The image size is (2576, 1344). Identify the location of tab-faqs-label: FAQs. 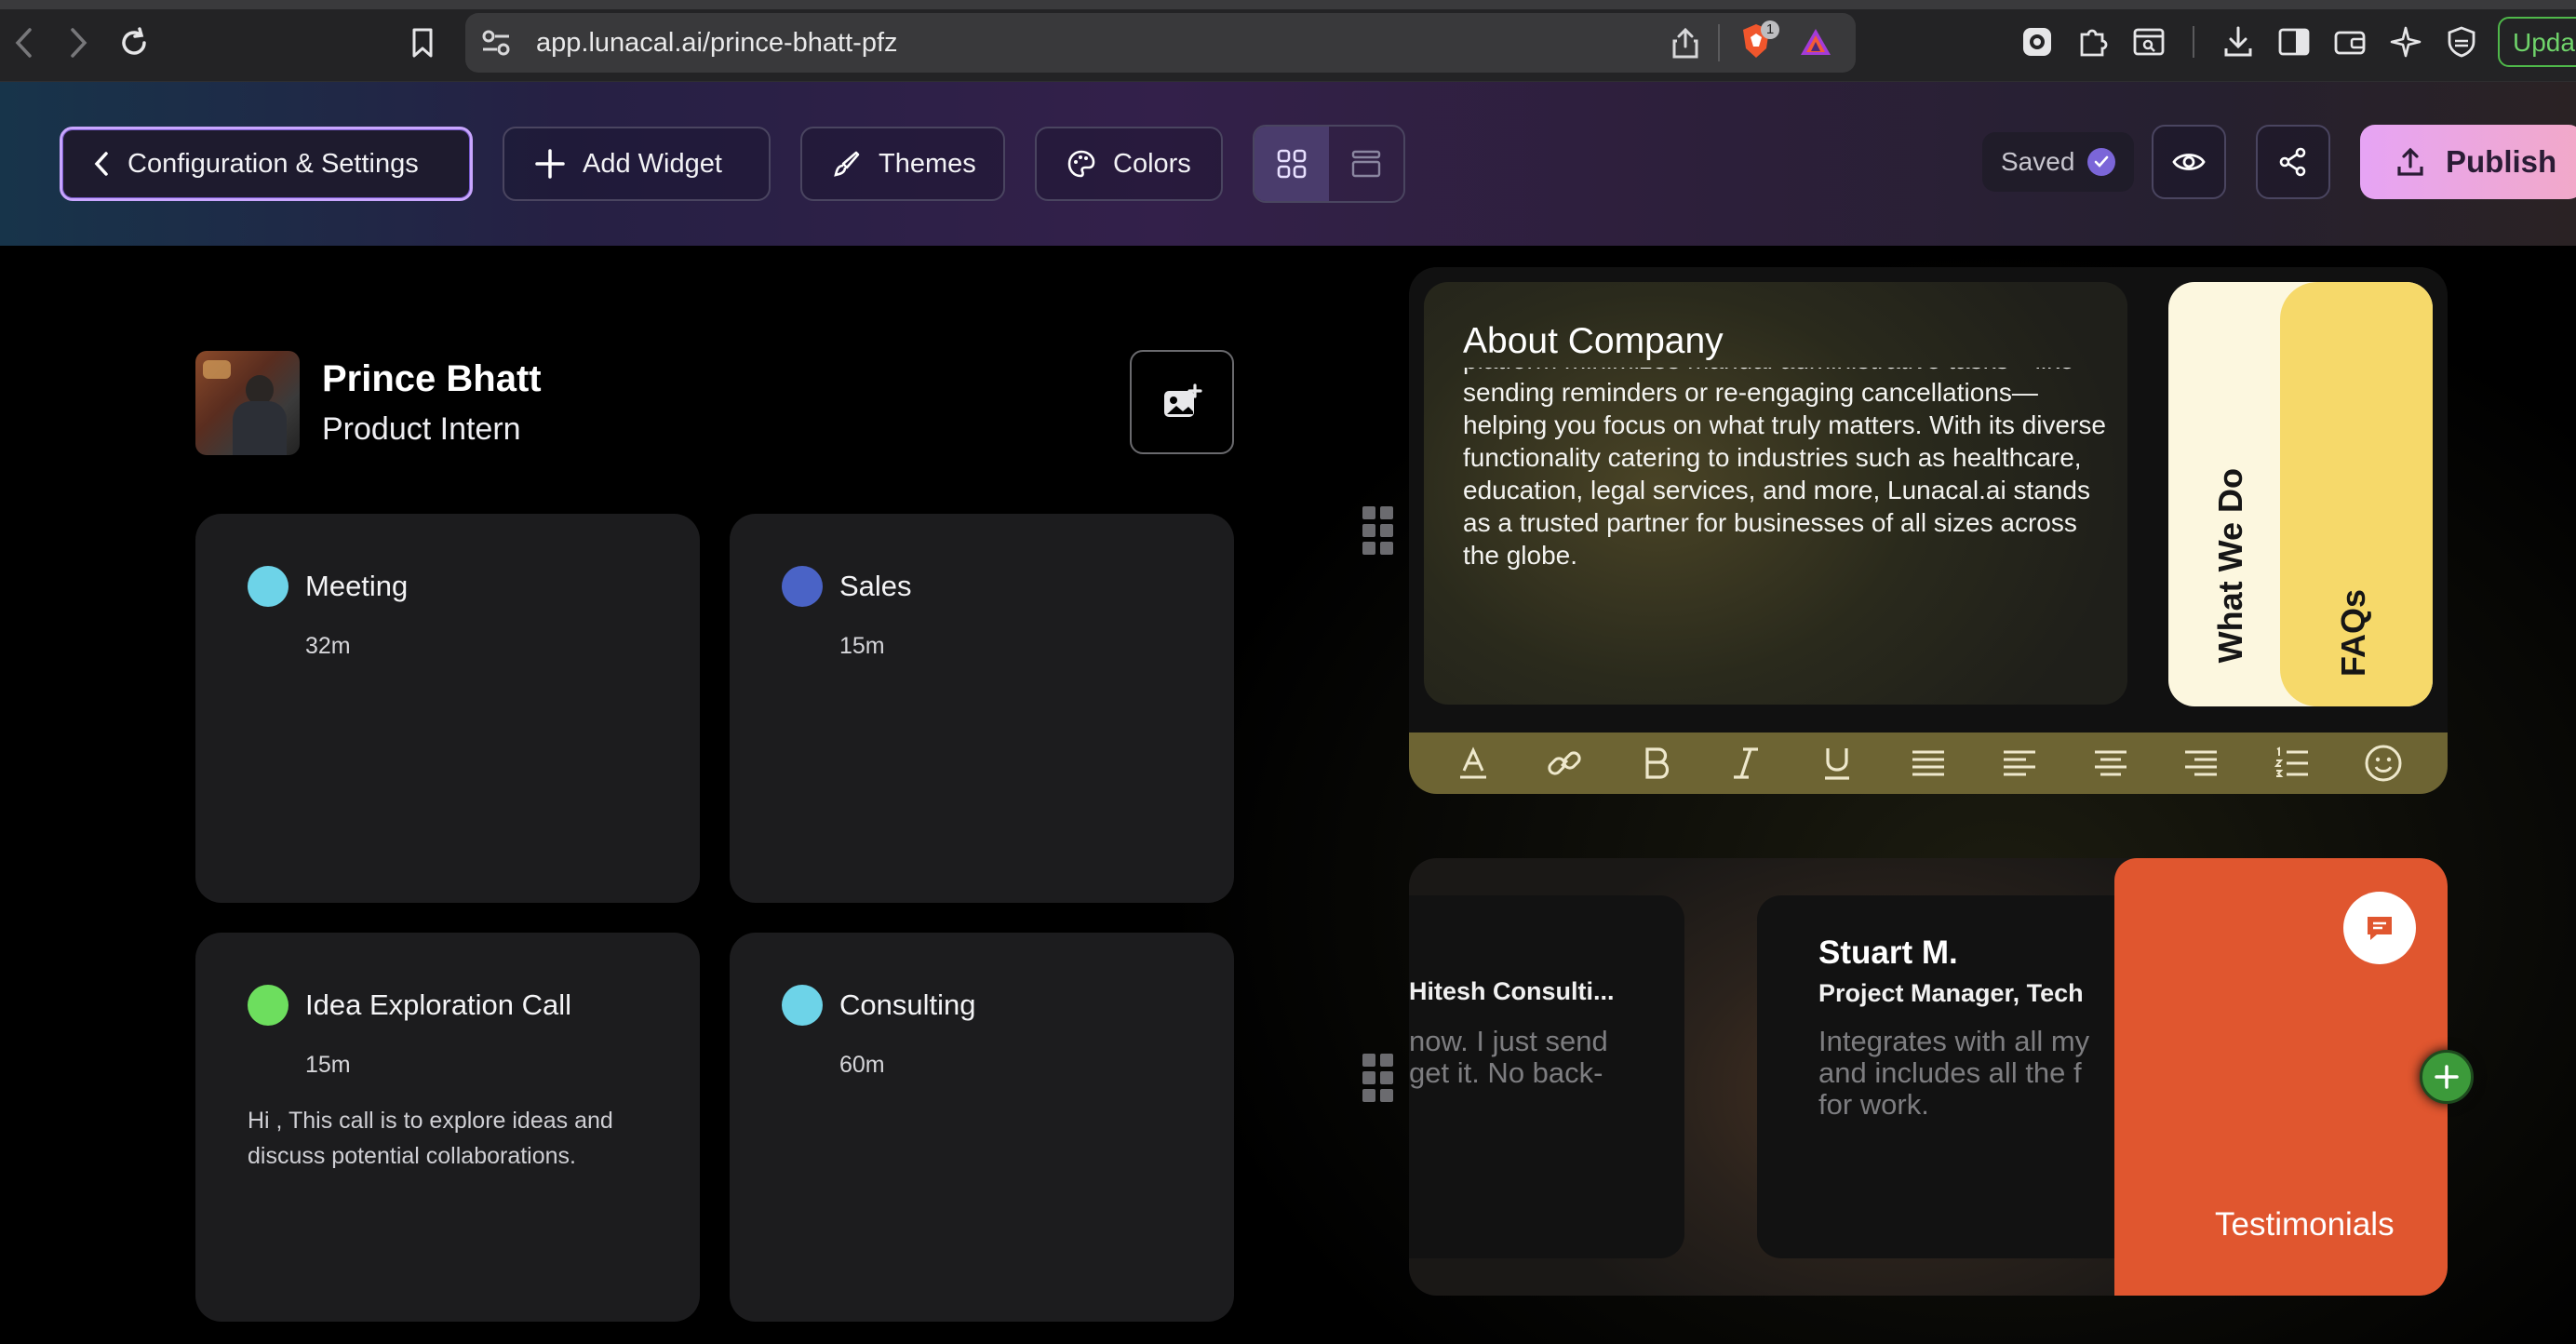
(2353, 633).